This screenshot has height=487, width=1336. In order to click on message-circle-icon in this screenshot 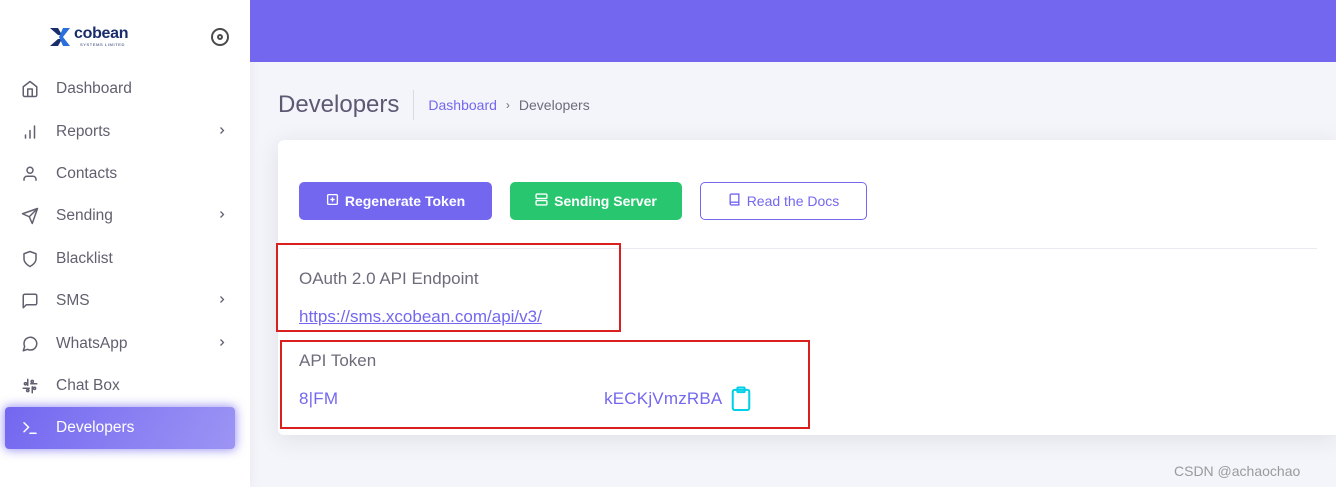, I will do `click(30, 344)`.